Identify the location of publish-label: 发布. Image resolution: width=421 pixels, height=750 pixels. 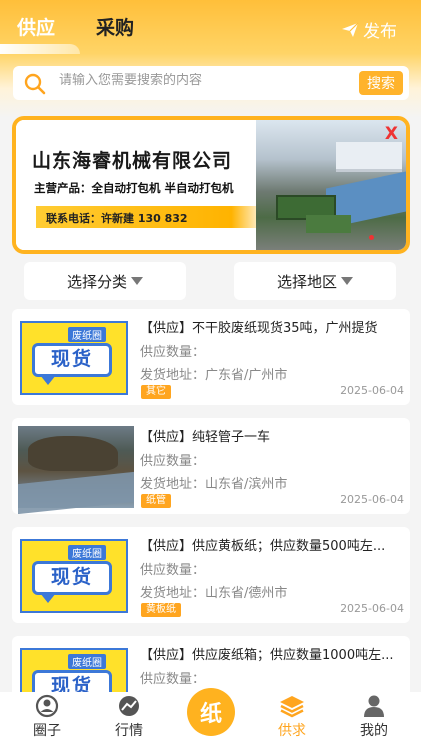
(380, 32).